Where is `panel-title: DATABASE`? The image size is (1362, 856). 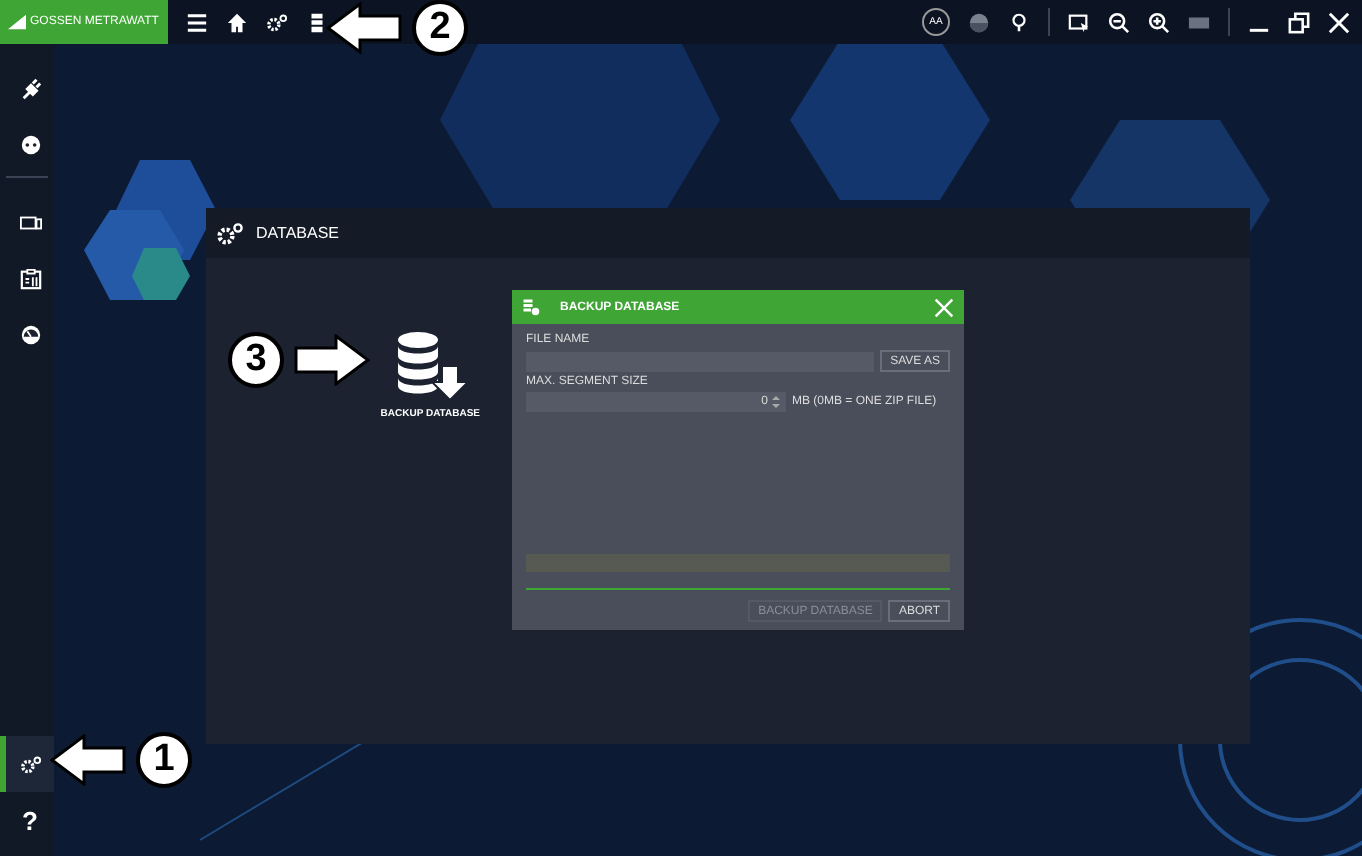 panel-title: DATABASE is located at coordinates (297, 233).